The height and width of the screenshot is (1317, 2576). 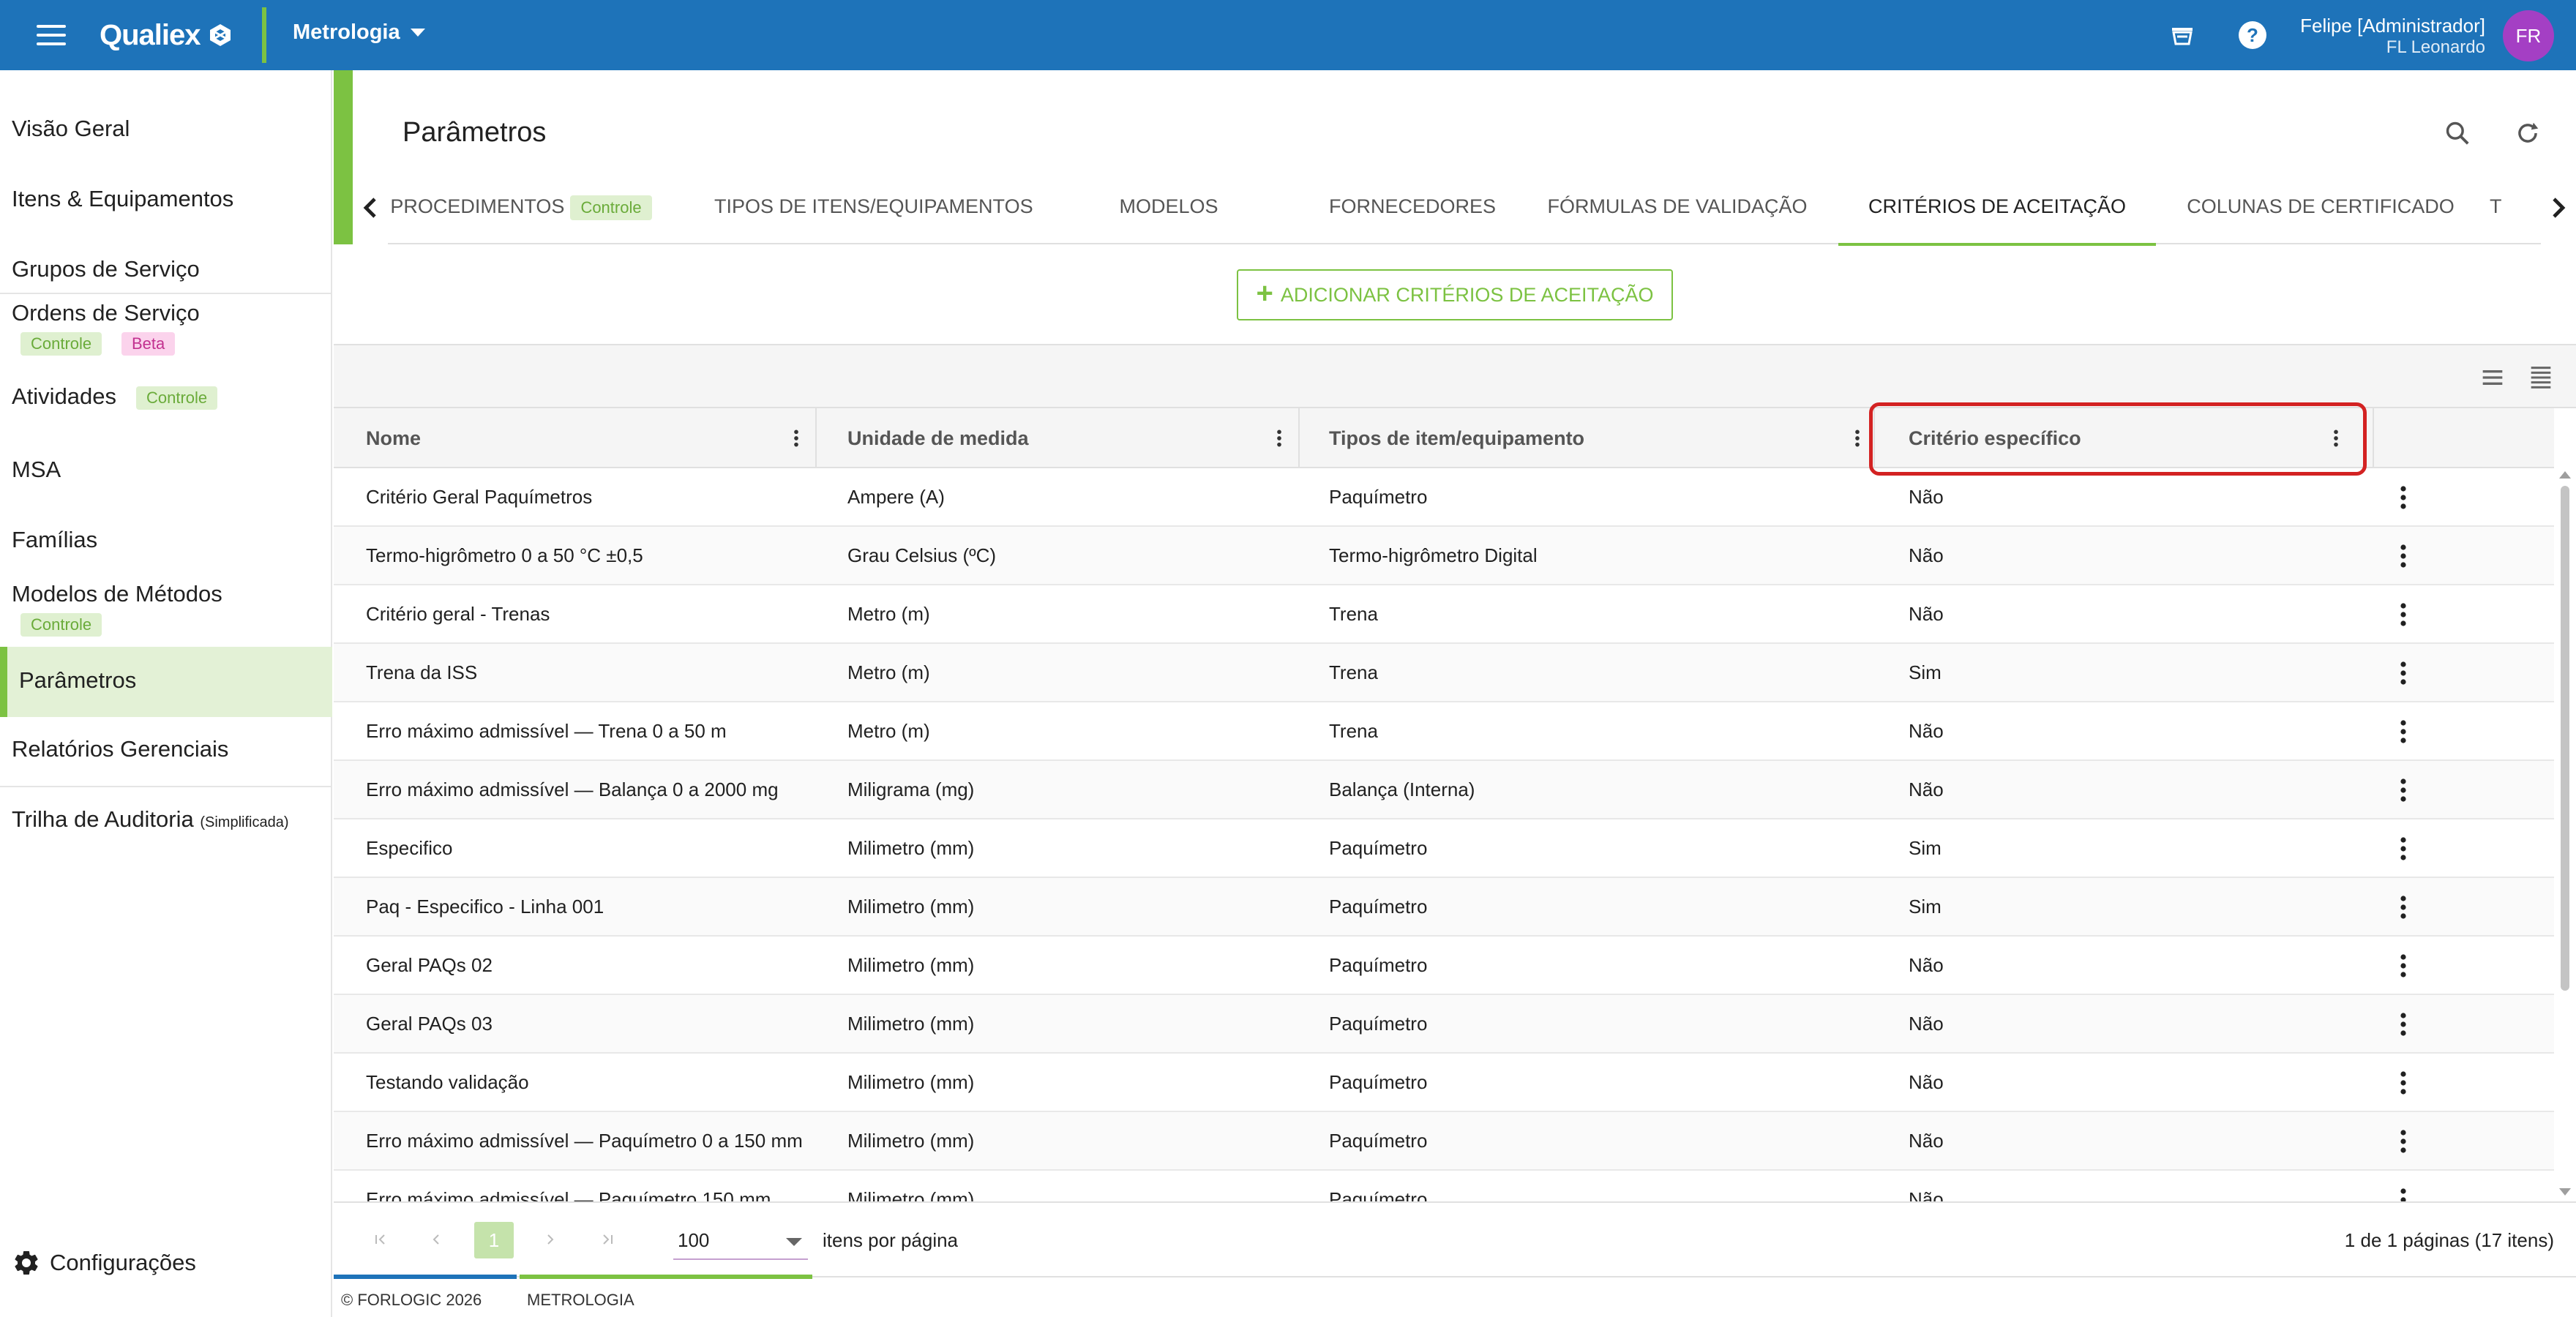 What do you see at coordinates (938, 438) in the screenshot?
I see `column-header-unidade: Unidade de medida` at bounding box center [938, 438].